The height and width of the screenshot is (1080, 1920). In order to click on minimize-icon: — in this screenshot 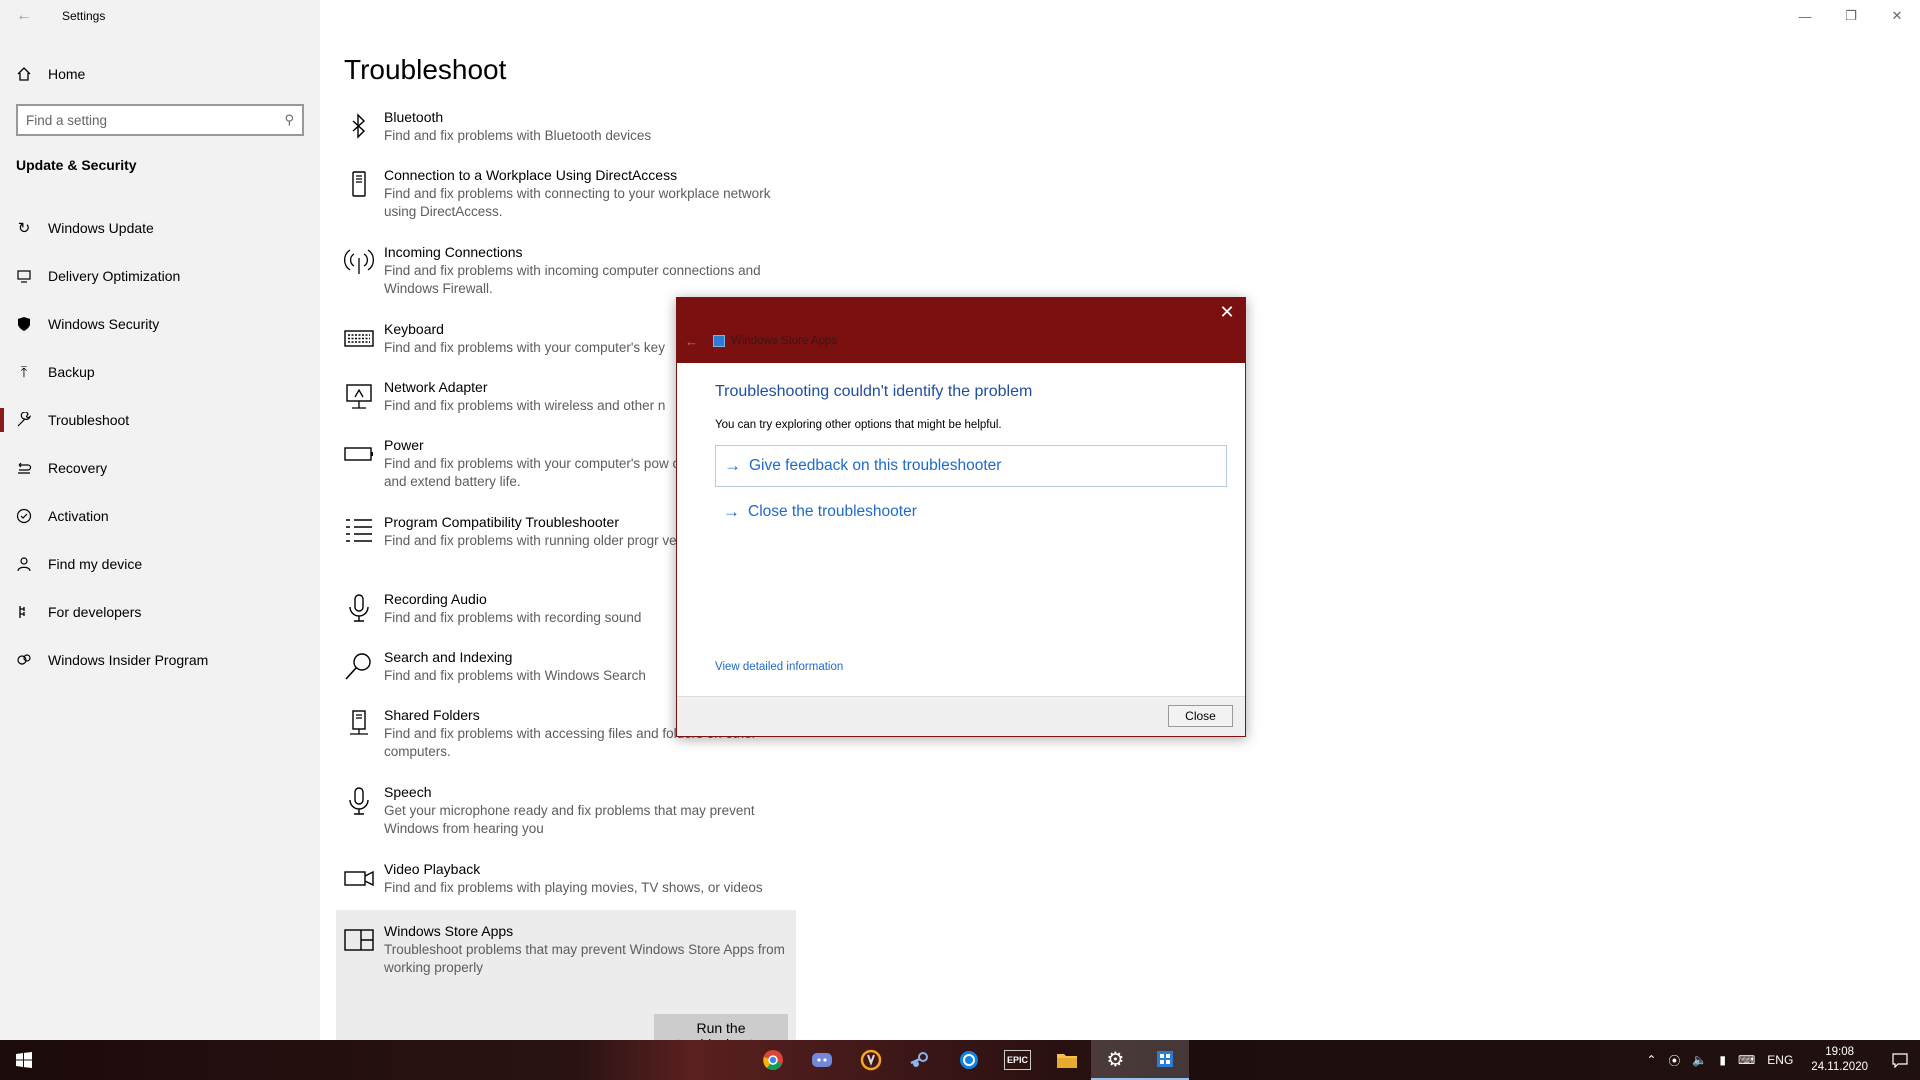, I will do `click(1805, 16)`.